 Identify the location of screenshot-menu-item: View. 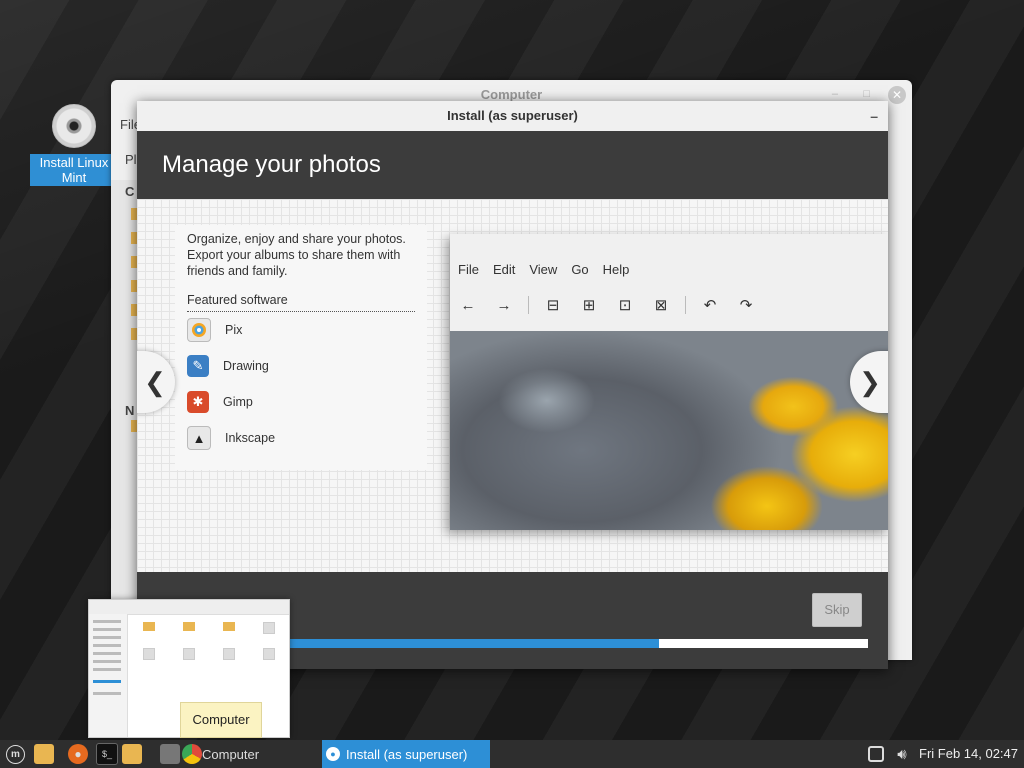
(543, 269).